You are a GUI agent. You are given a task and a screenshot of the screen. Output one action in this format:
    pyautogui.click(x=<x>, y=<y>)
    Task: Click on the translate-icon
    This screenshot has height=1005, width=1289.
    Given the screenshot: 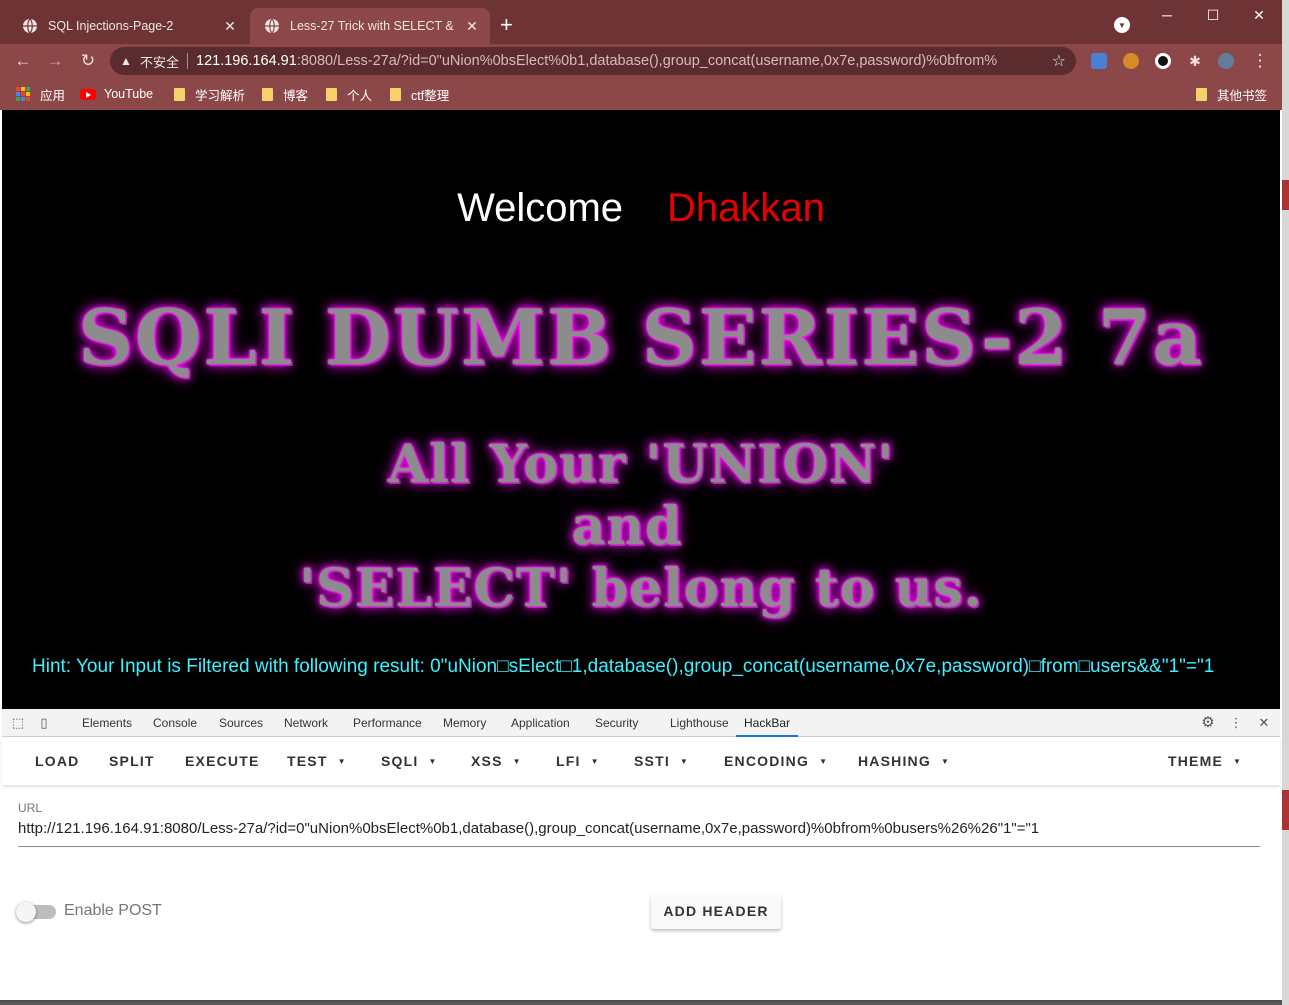 What is the action you would take?
    pyautogui.click(x=1099, y=61)
    